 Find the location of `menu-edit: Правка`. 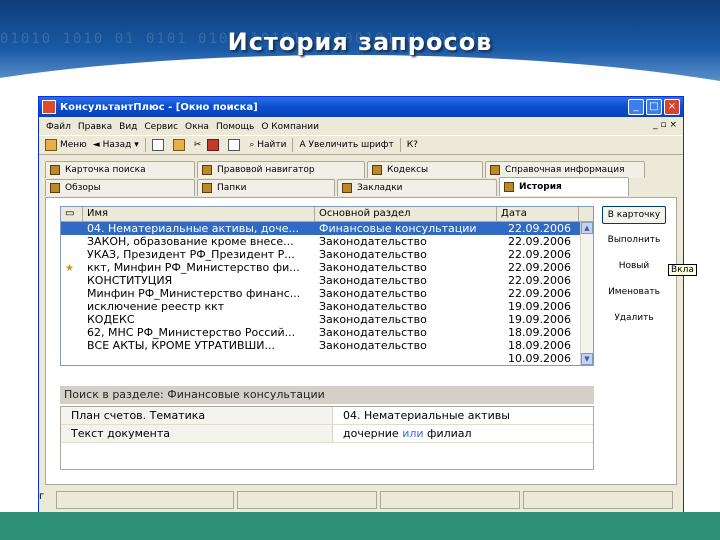

menu-edit: Правка is located at coordinates (95, 127).